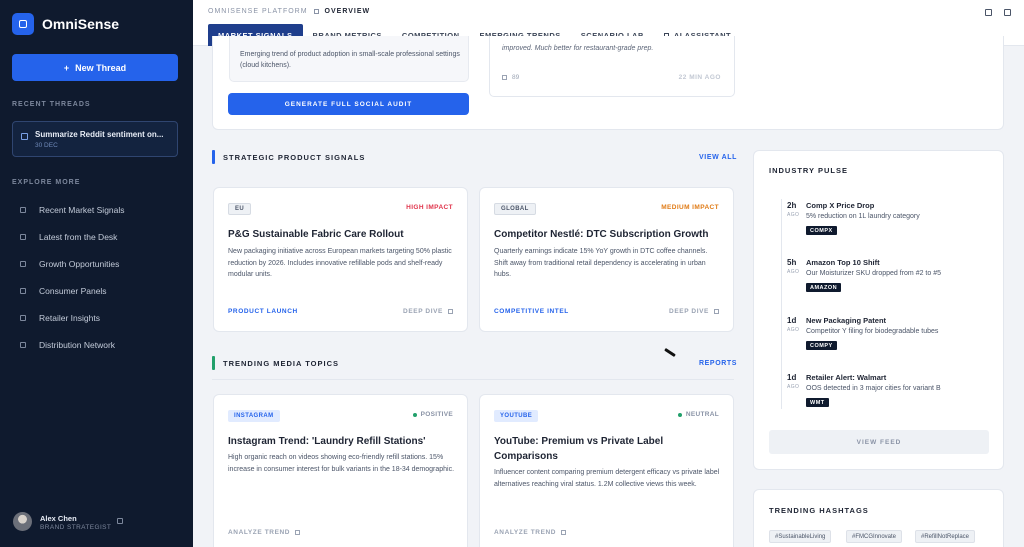  I want to click on view-all-link: VIEW ALL, so click(718, 157).